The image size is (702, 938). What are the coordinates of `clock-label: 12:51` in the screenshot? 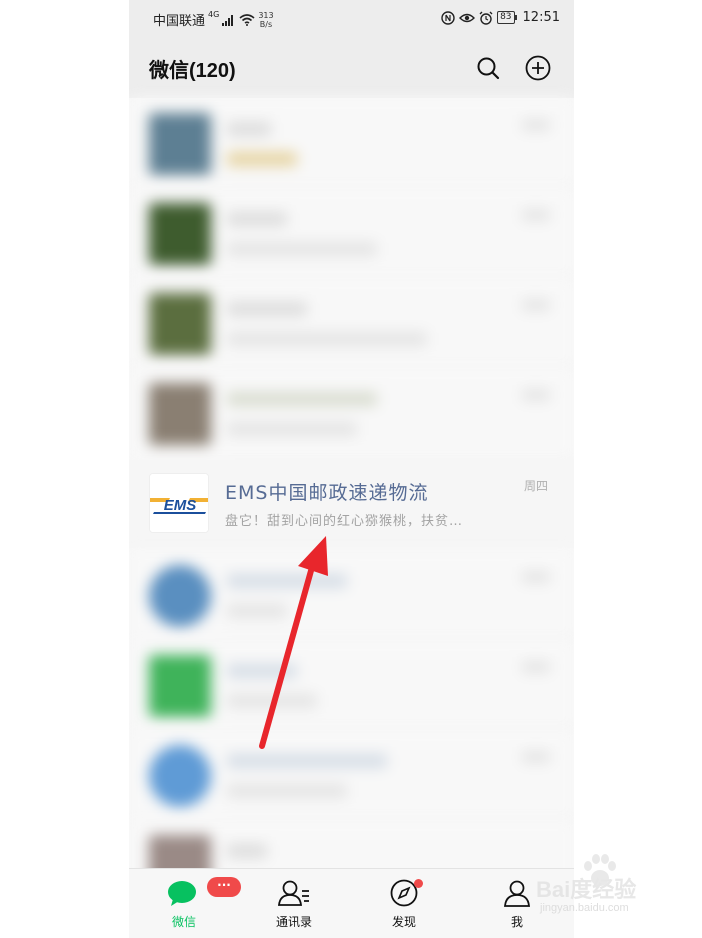 It's located at (541, 17).